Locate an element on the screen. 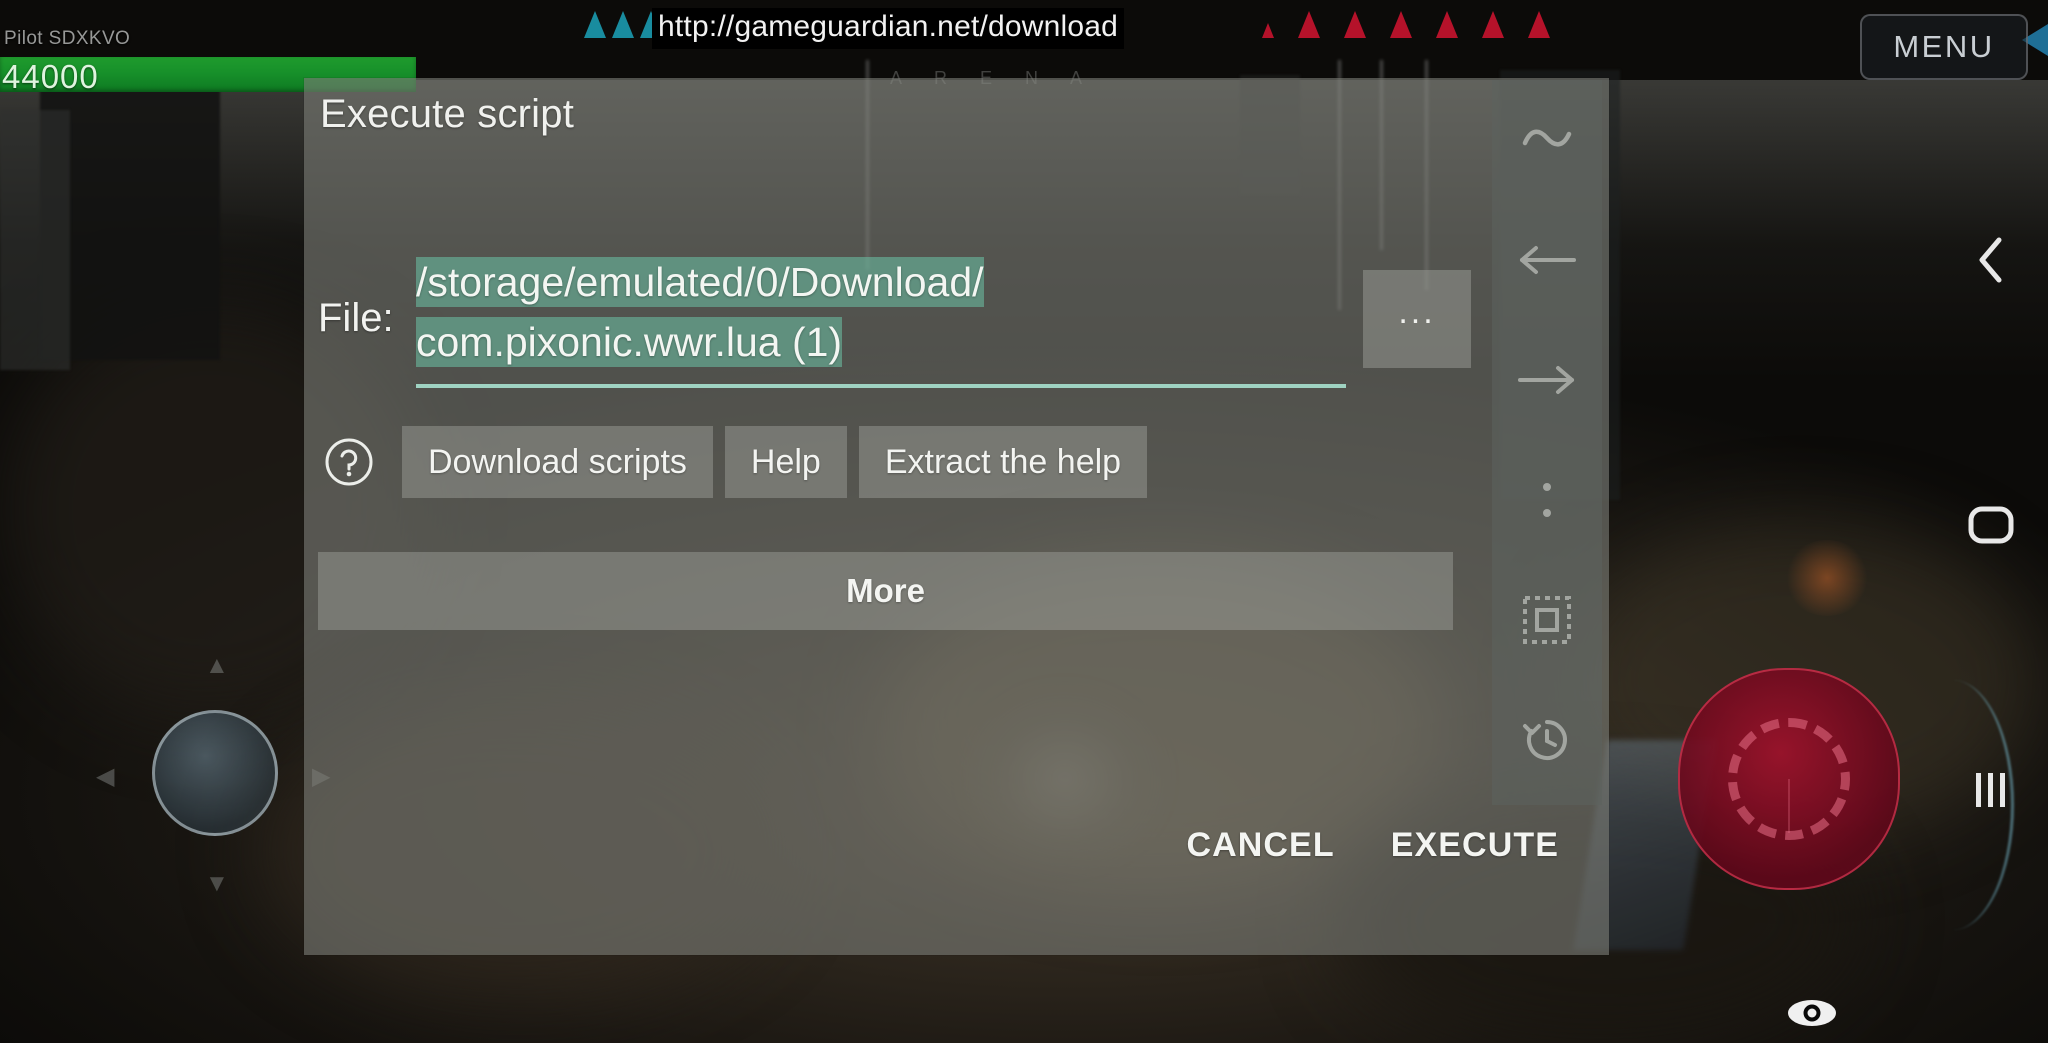 The image size is (2048, 1043). nav-back-button is located at coordinates (1991, 260).